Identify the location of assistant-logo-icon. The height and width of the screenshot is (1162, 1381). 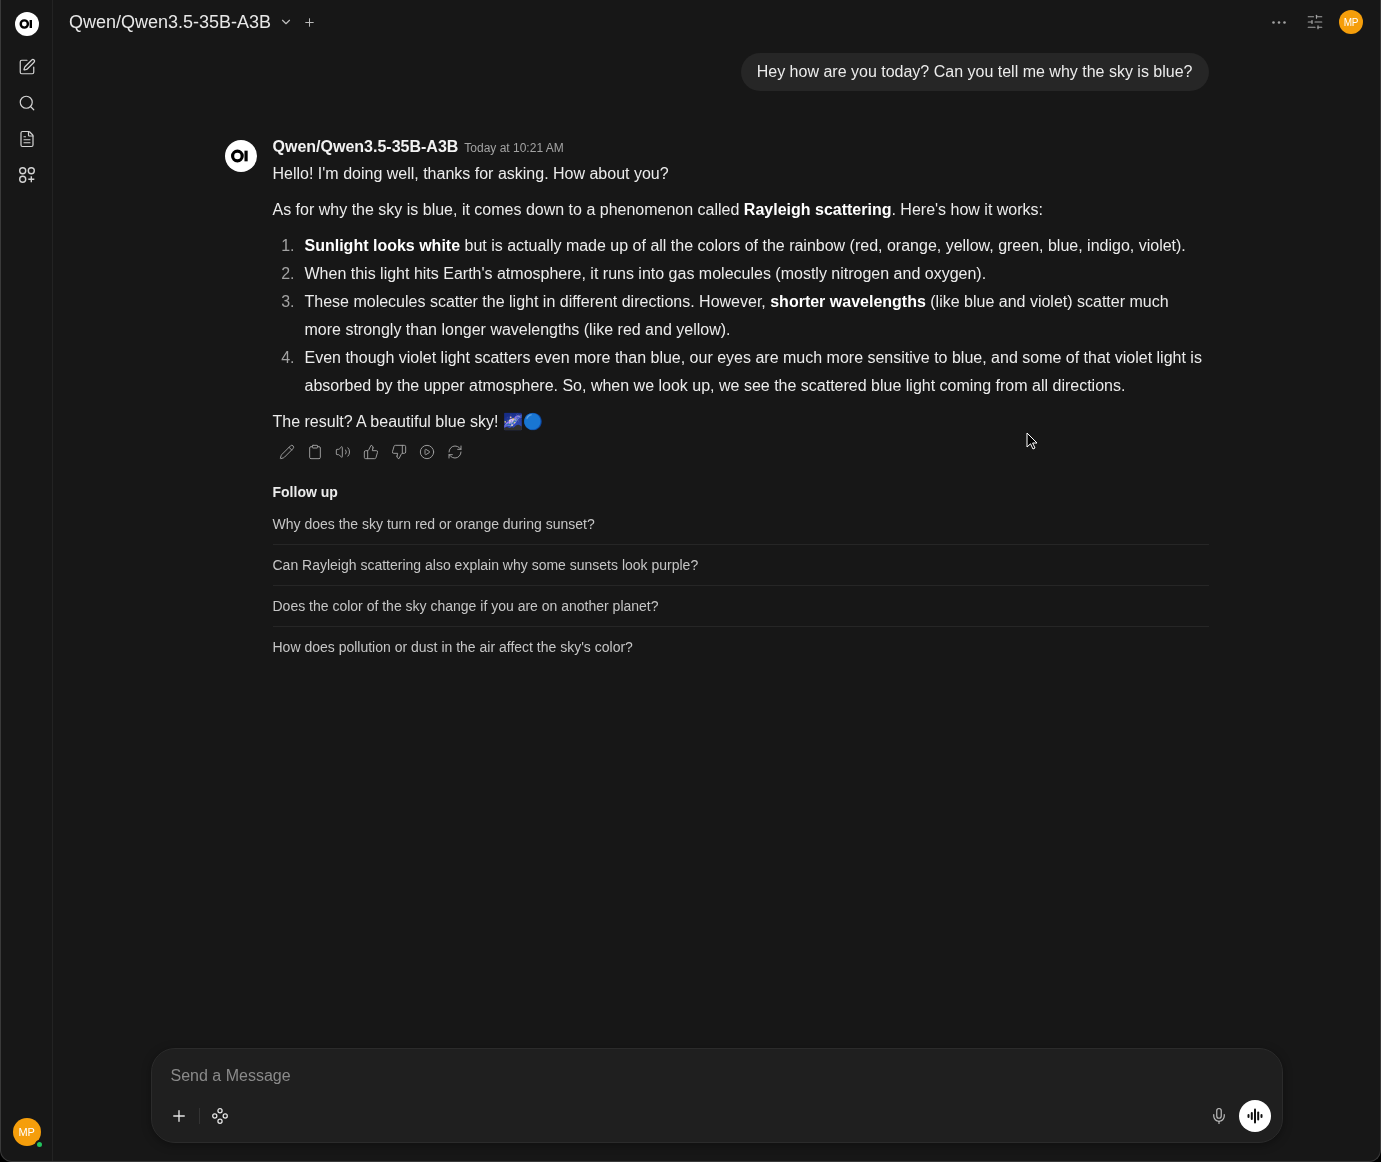
(240, 156).